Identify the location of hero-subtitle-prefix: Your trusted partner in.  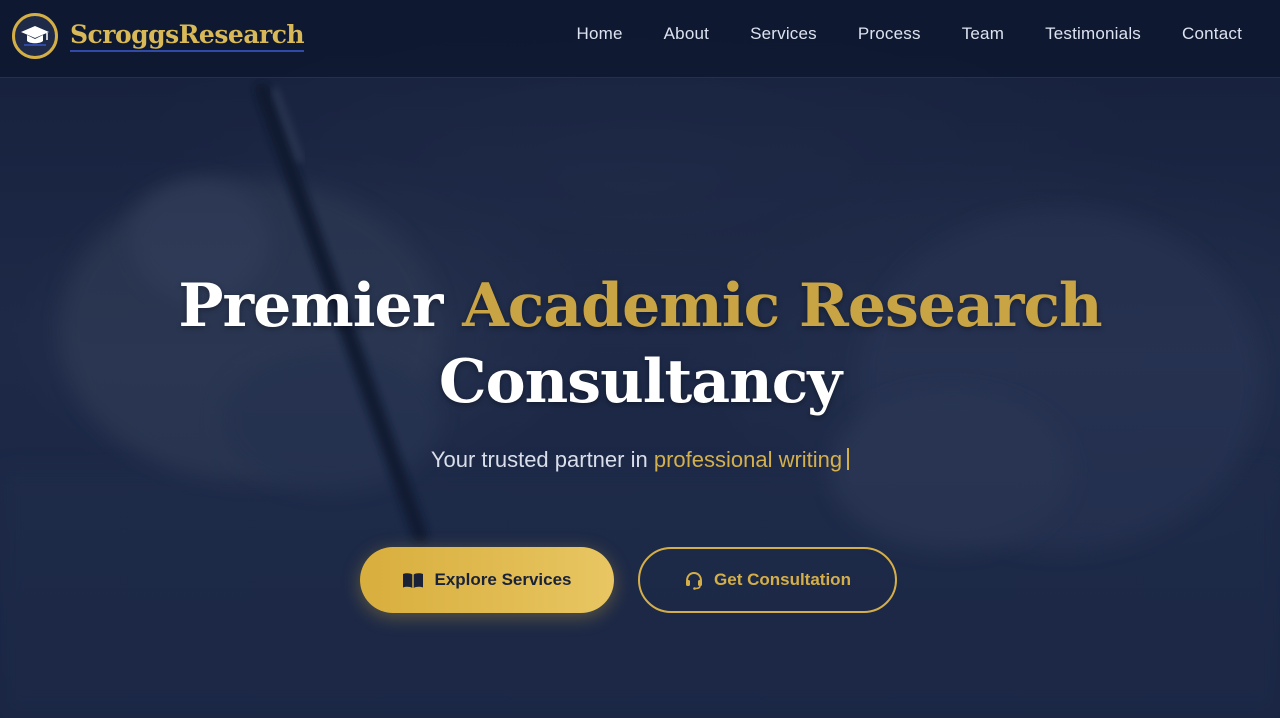
(539, 459).